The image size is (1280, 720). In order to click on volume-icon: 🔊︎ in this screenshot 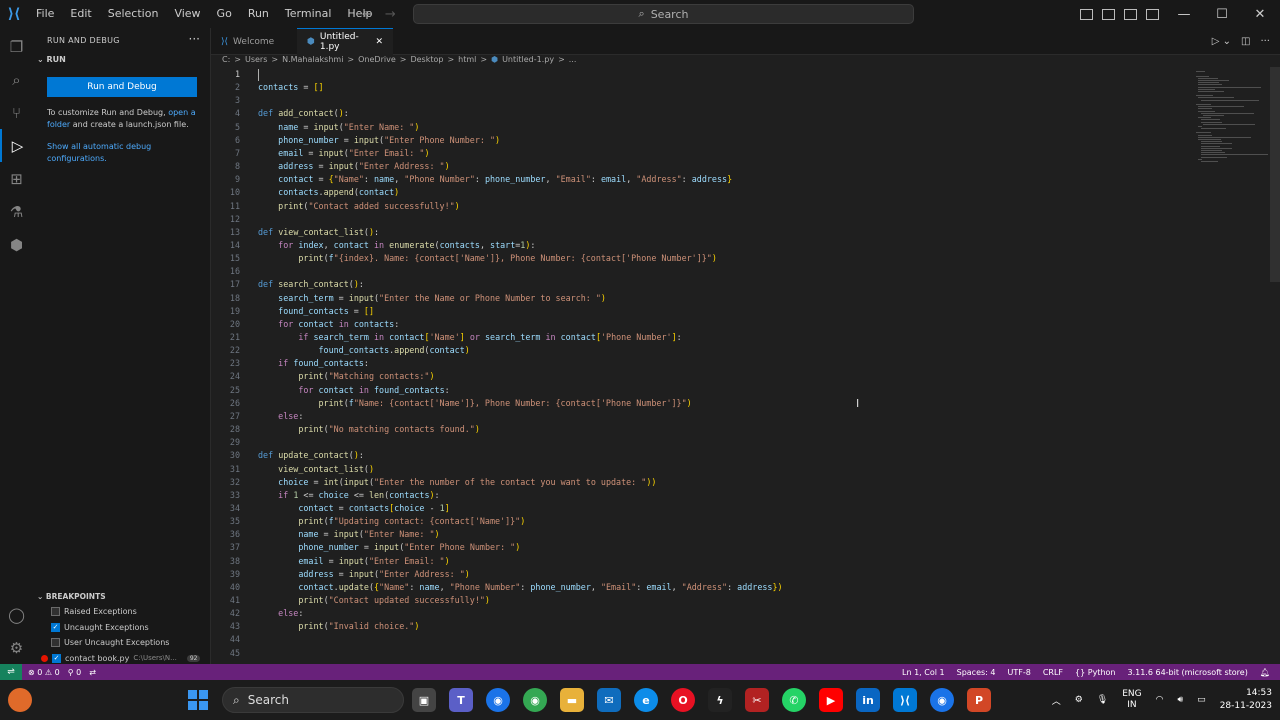, I will do `click(1181, 700)`.